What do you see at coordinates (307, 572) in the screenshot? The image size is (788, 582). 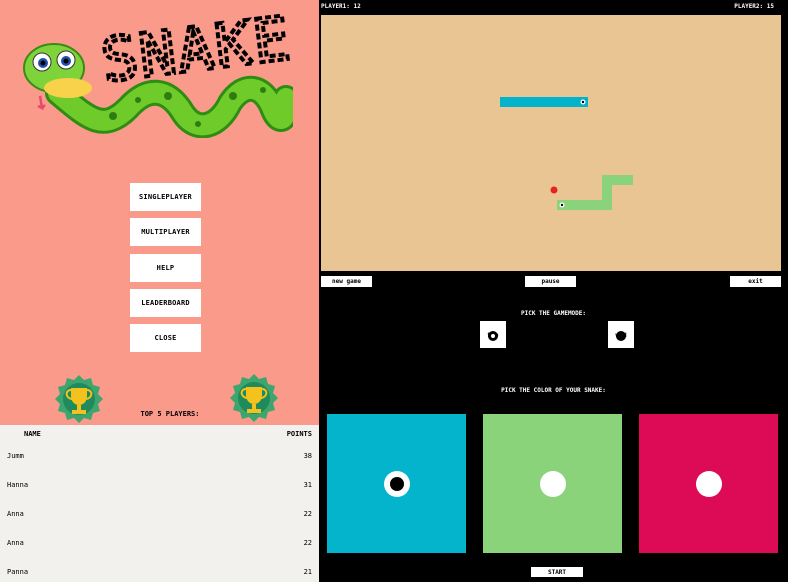 I see `player-points: 21` at bounding box center [307, 572].